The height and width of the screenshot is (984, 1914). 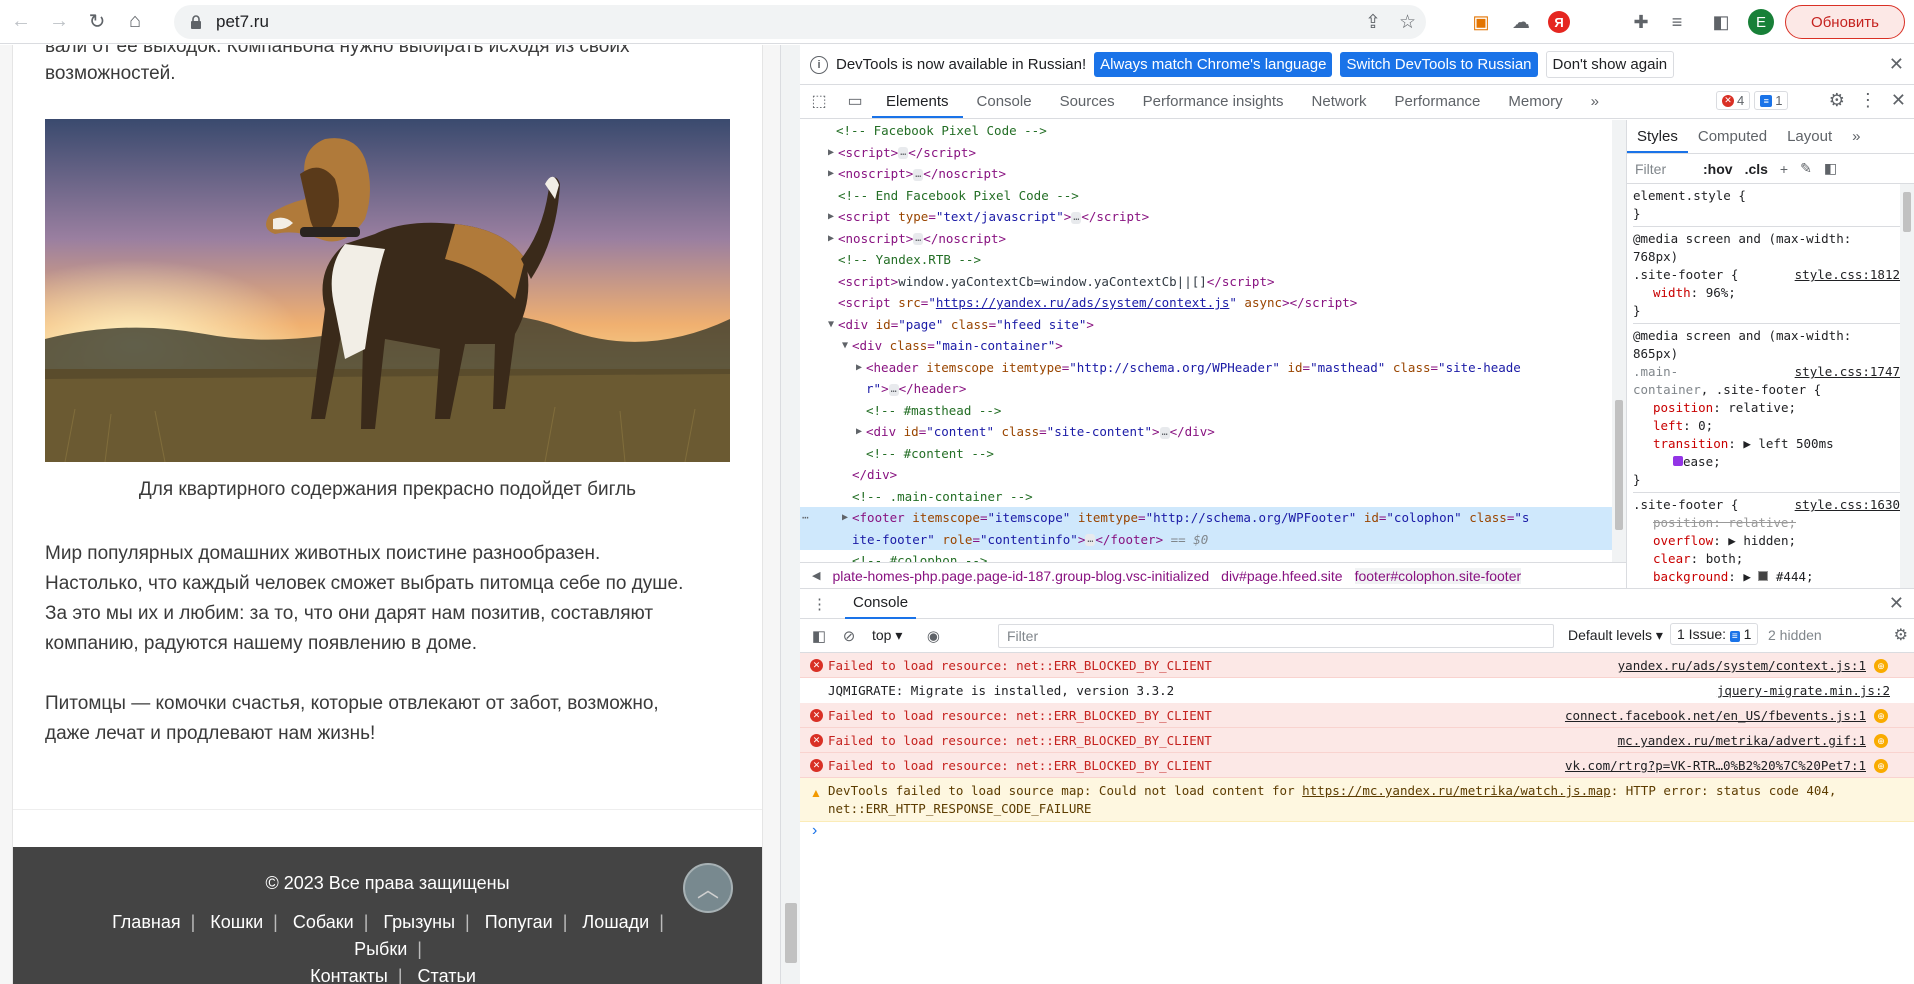 What do you see at coordinates (349, 975) in the screenshot?
I see `footer-link-contacts: Контакты` at bounding box center [349, 975].